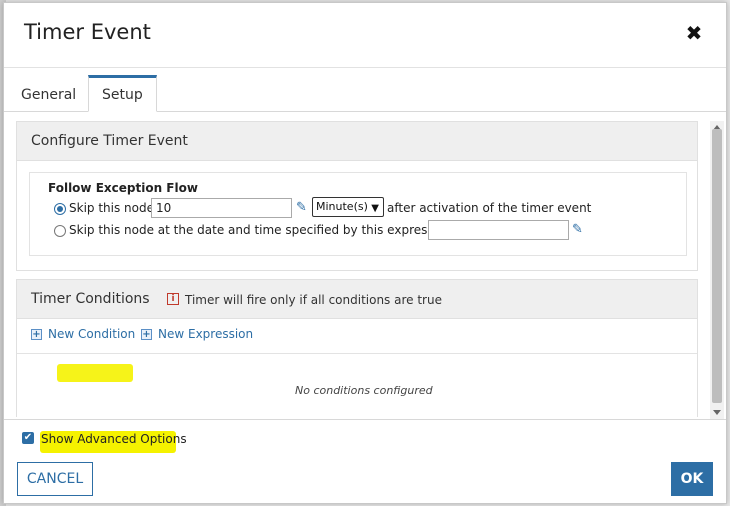 The image size is (730, 506). What do you see at coordinates (60, 209) in the screenshot?
I see `skip-node-radio` at bounding box center [60, 209].